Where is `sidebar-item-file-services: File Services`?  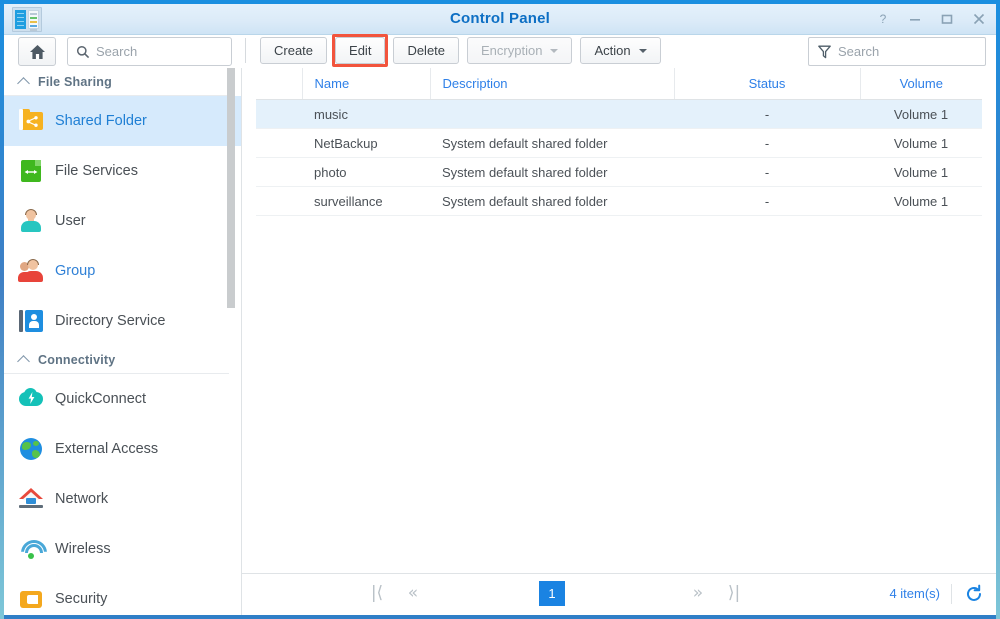 sidebar-item-file-services: File Services is located at coordinates (122, 171).